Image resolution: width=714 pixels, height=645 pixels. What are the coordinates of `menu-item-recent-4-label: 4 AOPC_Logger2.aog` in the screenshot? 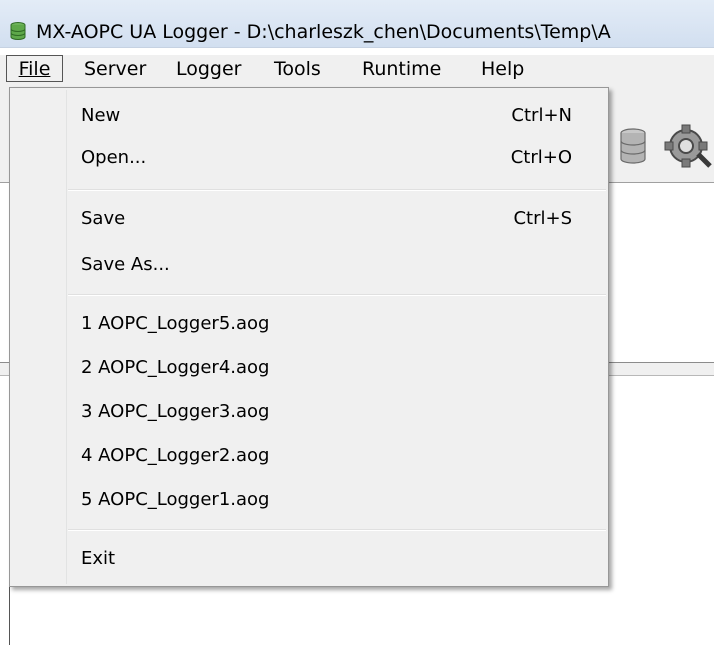 It's located at (175, 455).